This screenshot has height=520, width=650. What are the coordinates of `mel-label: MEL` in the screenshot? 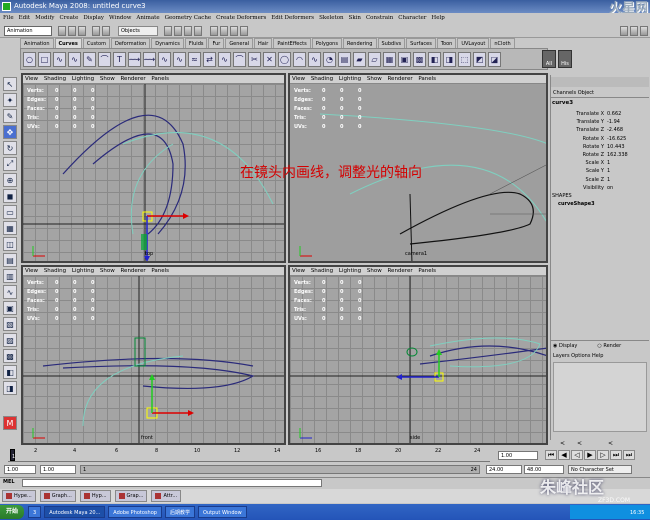 It's located at (9, 482).